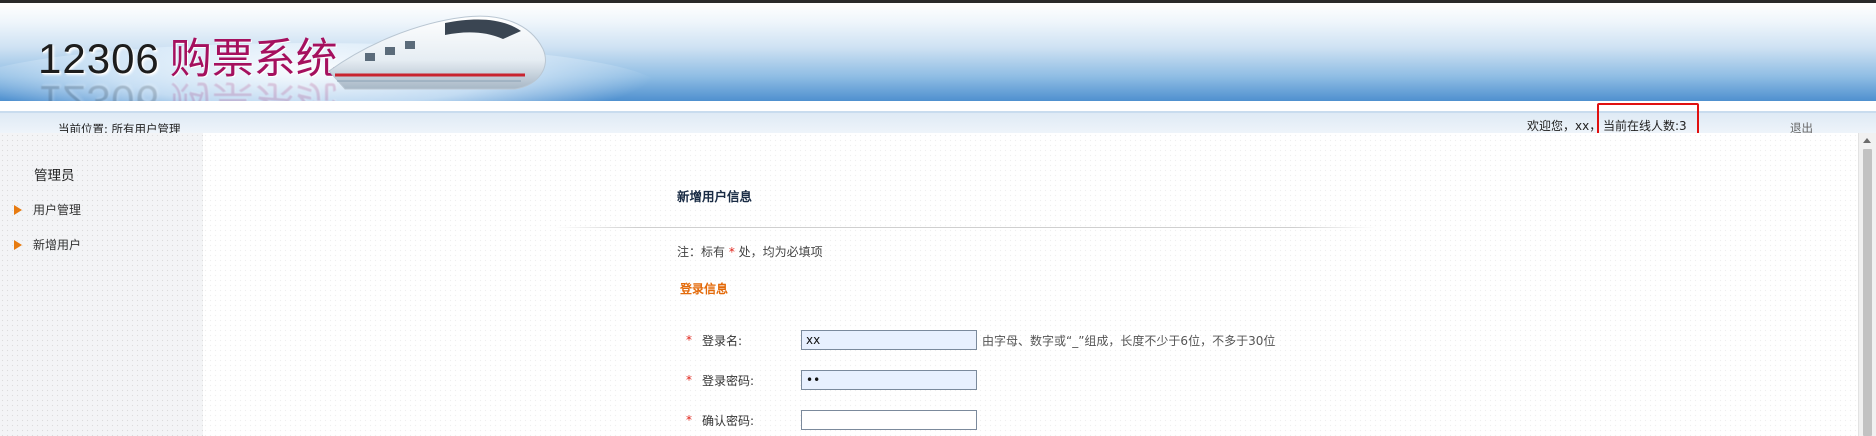  I want to click on scroll-up-icon, so click(1867, 140).